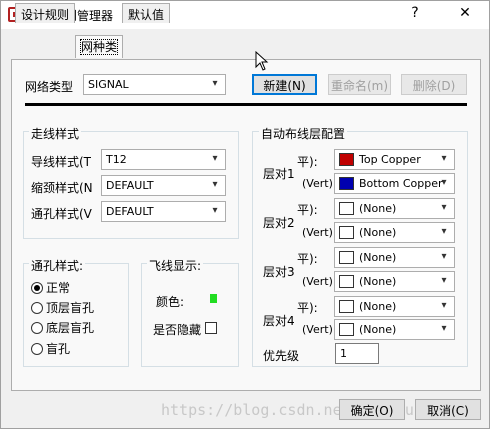 This screenshot has height=429, width=490. What do you see at coordinates (211, 328) in the screenshot?
I see `ratsnest-hide-checkbox` at bounding box center [211, 328].